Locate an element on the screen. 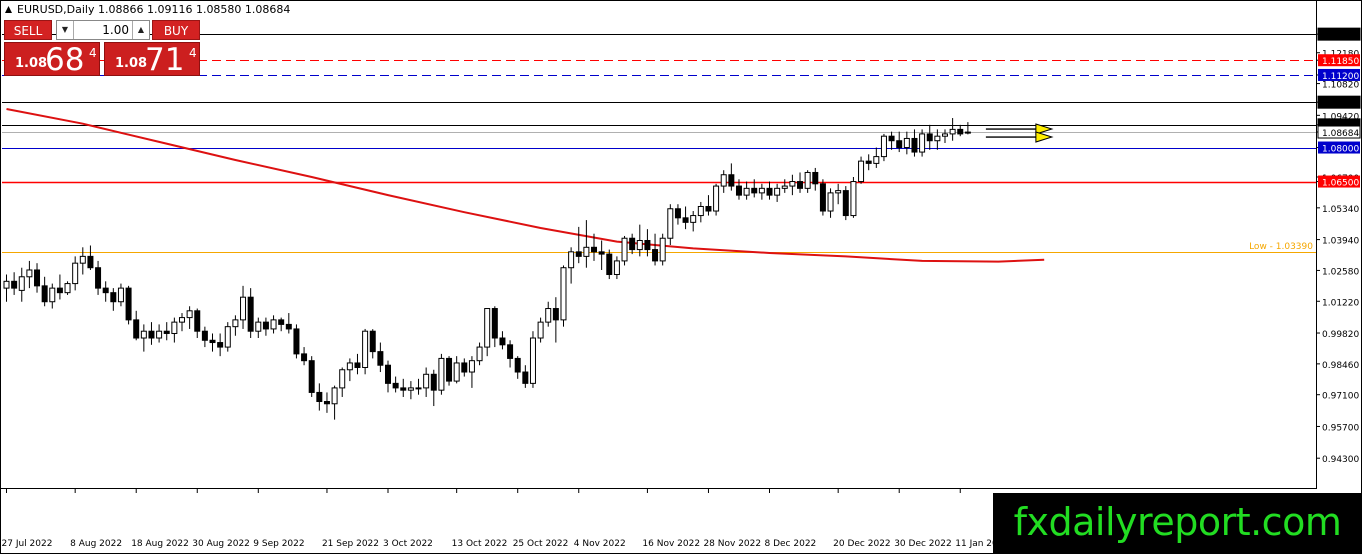 The height and width of the screenshot is (554, 1362). y-tick-label: 1.13000 is located at coordinates (1340, 36).